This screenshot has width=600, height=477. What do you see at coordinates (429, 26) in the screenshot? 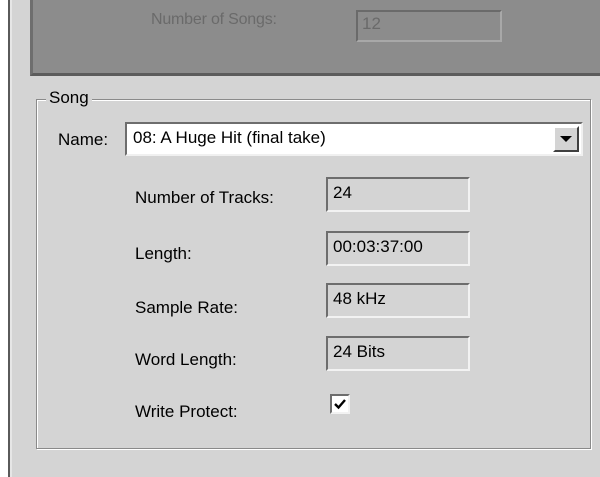
I see `number-of-songs-field: 12` at bounding box center [429, 26].